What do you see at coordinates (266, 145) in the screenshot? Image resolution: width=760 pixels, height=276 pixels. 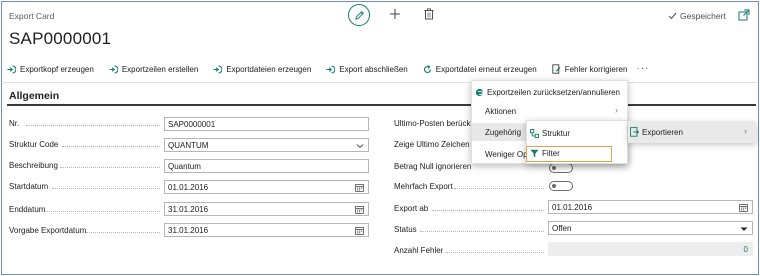 I see `struktur-code-select: QUANTUM` at bounding box center [266, 145].